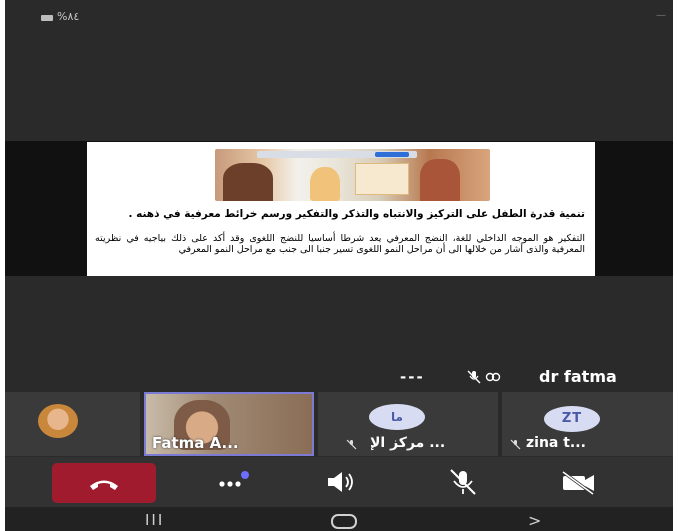 Image resolution: width=678 pixels, height=531 pixels. I want to click on camera-toggle-button, so click(579, 482).